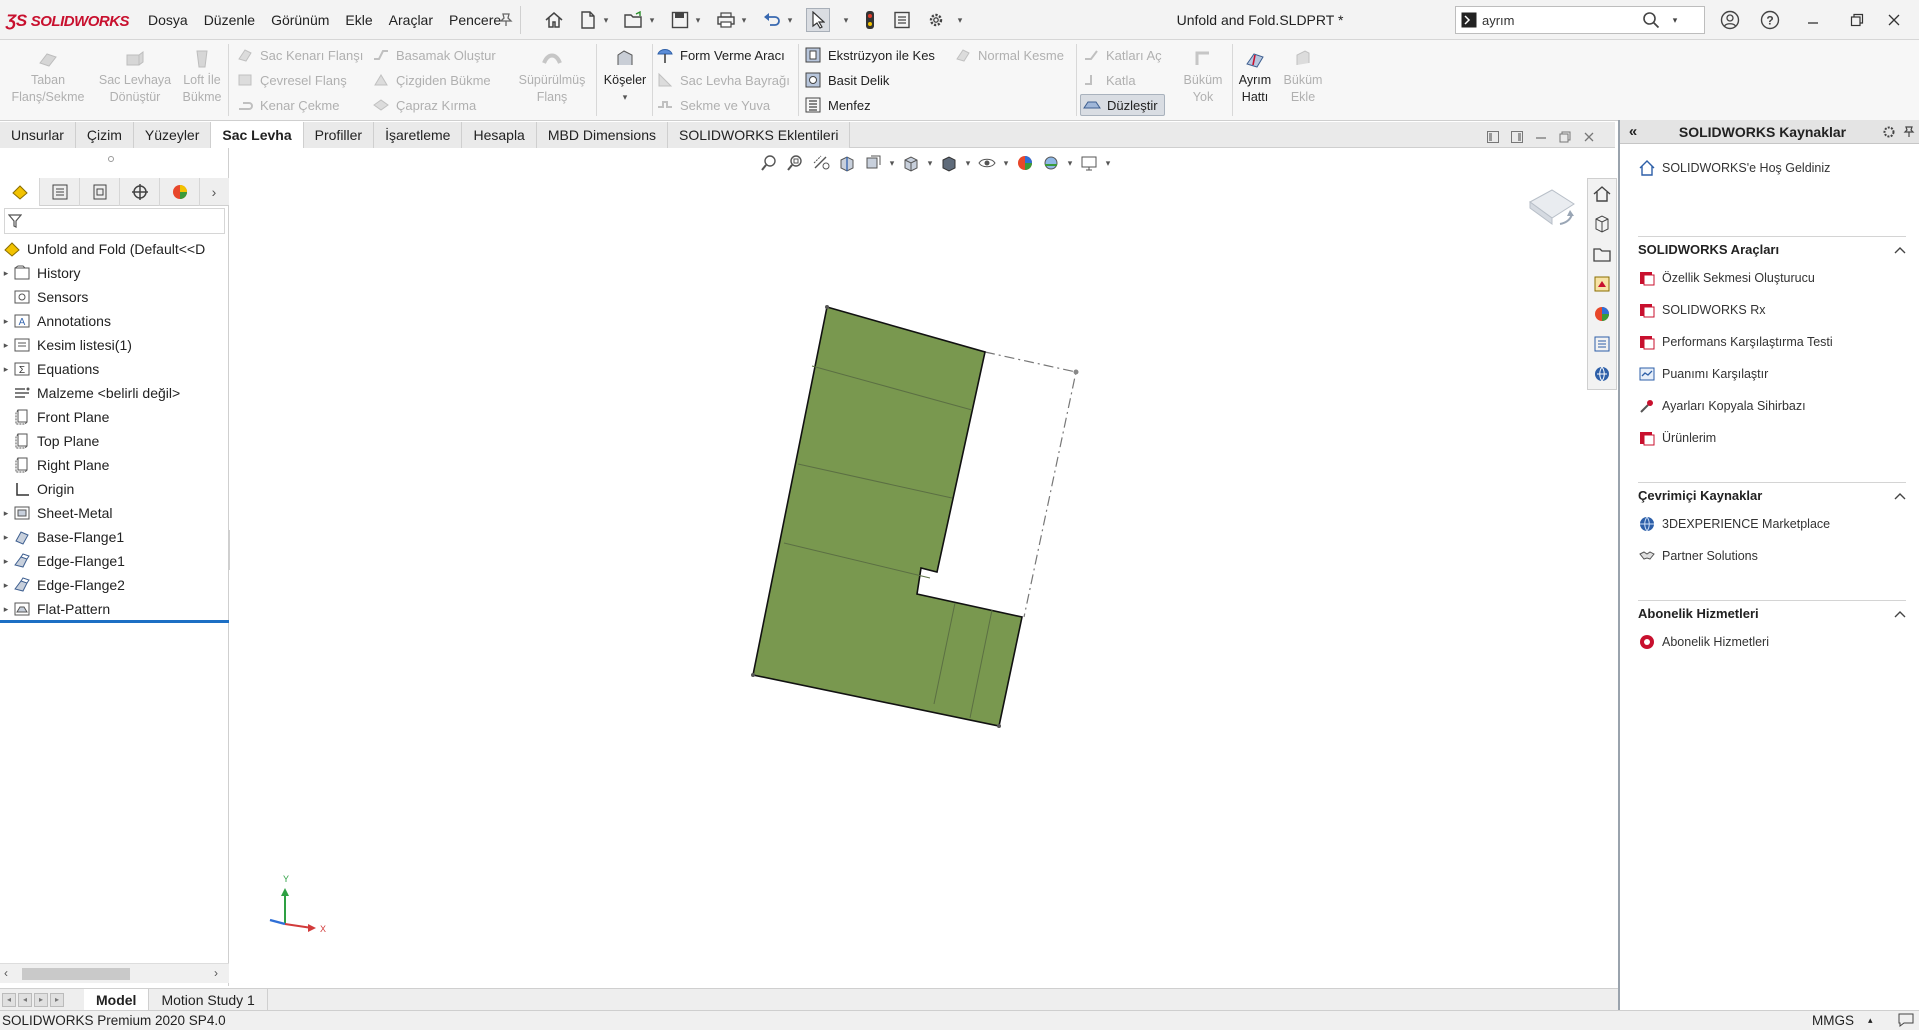 This screenshot has height=1030, width=1919. What do you see at coordinates (358, 20) in the screenshot?
I see `menu-ekle: Ekle` at bounding box center [358, 20].